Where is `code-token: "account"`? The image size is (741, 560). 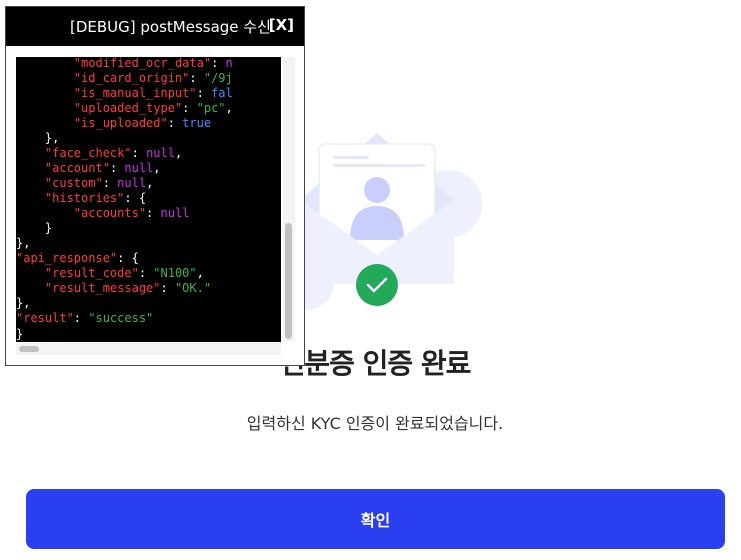 code-token: "account" is located at coordinates (77, 168).